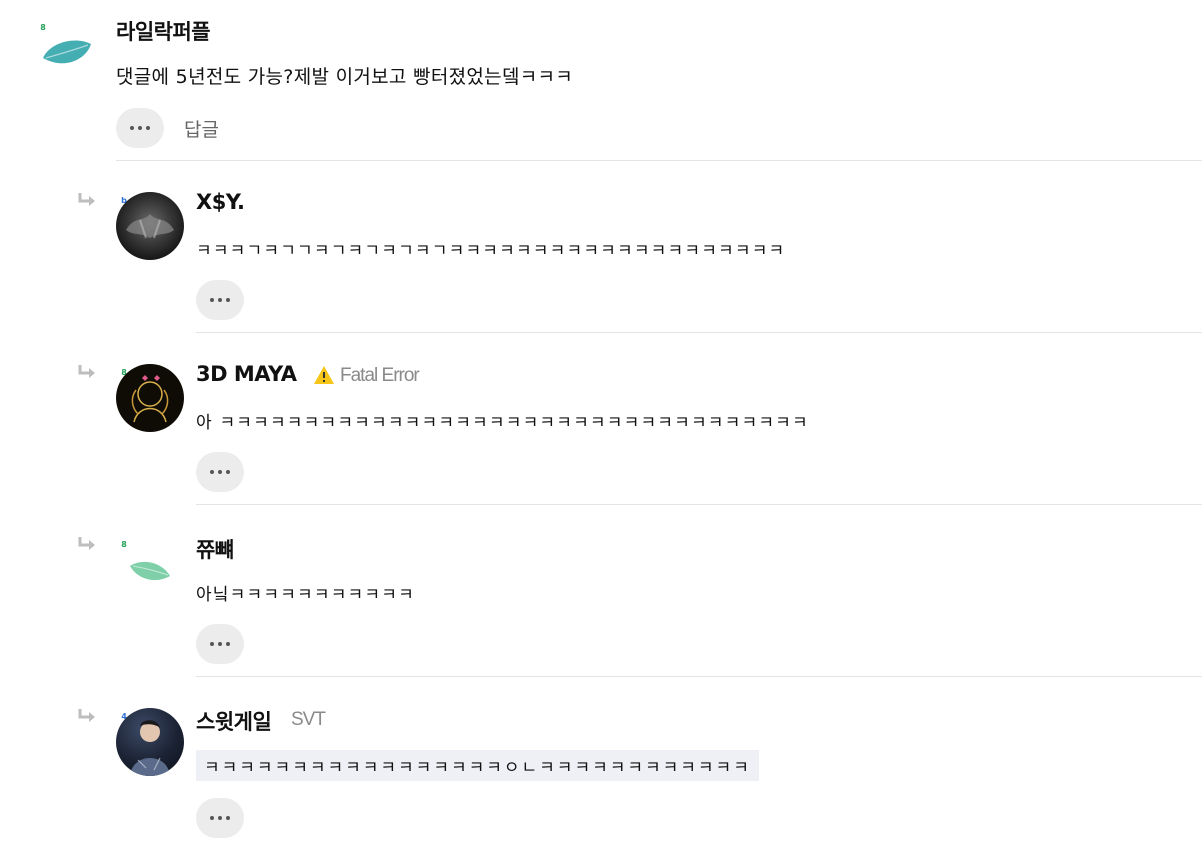  What do you see at coordinates (324, 375) in the screenshot?
I see `warning-icon` at bounding box center [324, 375].